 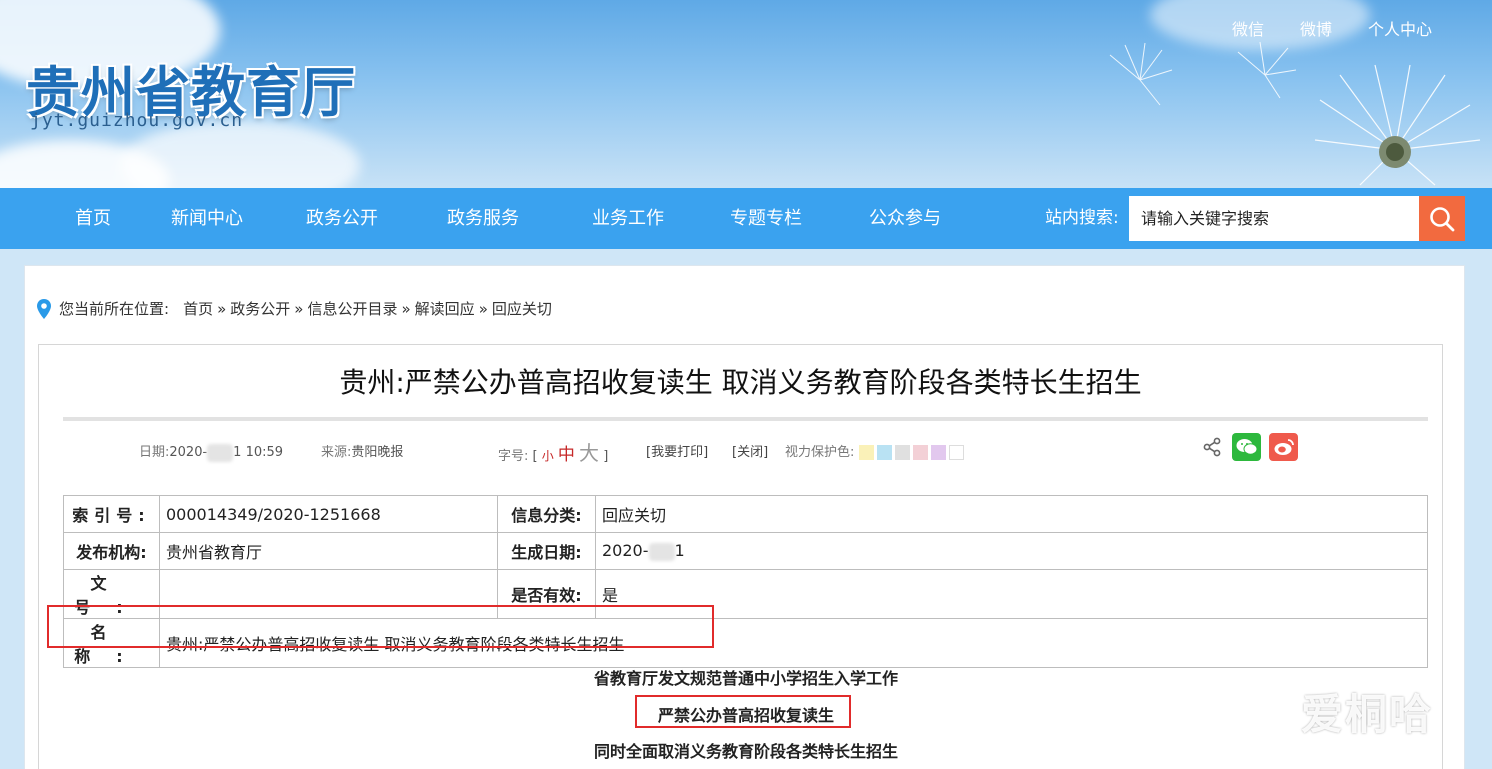 I want to click on swatch-white, so click(x=956, y=452).